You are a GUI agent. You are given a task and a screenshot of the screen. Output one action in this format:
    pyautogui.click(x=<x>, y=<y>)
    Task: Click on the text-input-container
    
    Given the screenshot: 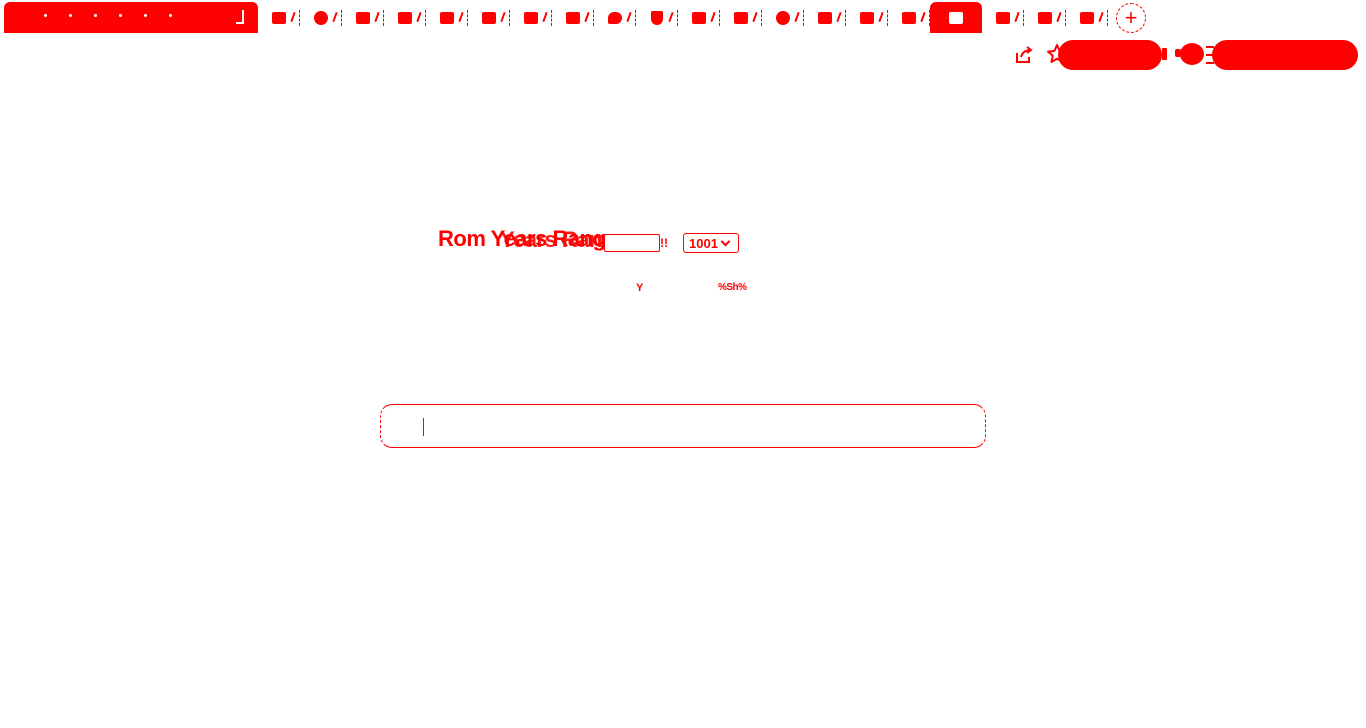 What is the action you would take?
    pyautogui.click(x=683, y=426)
    